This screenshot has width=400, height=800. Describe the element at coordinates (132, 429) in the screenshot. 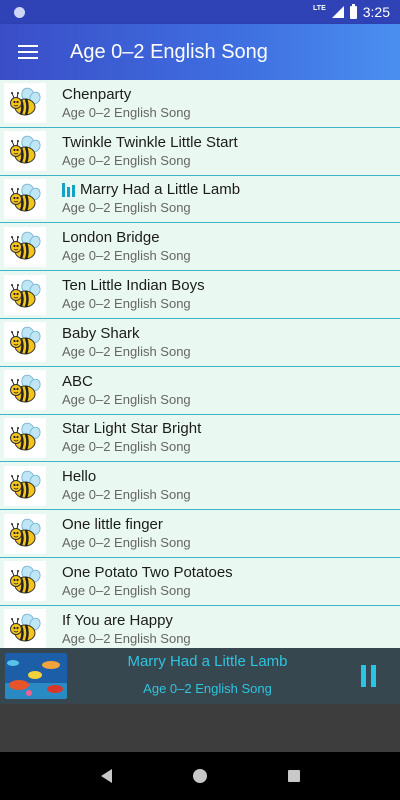

I see `song-title: Star Light Star Bright` at that location.